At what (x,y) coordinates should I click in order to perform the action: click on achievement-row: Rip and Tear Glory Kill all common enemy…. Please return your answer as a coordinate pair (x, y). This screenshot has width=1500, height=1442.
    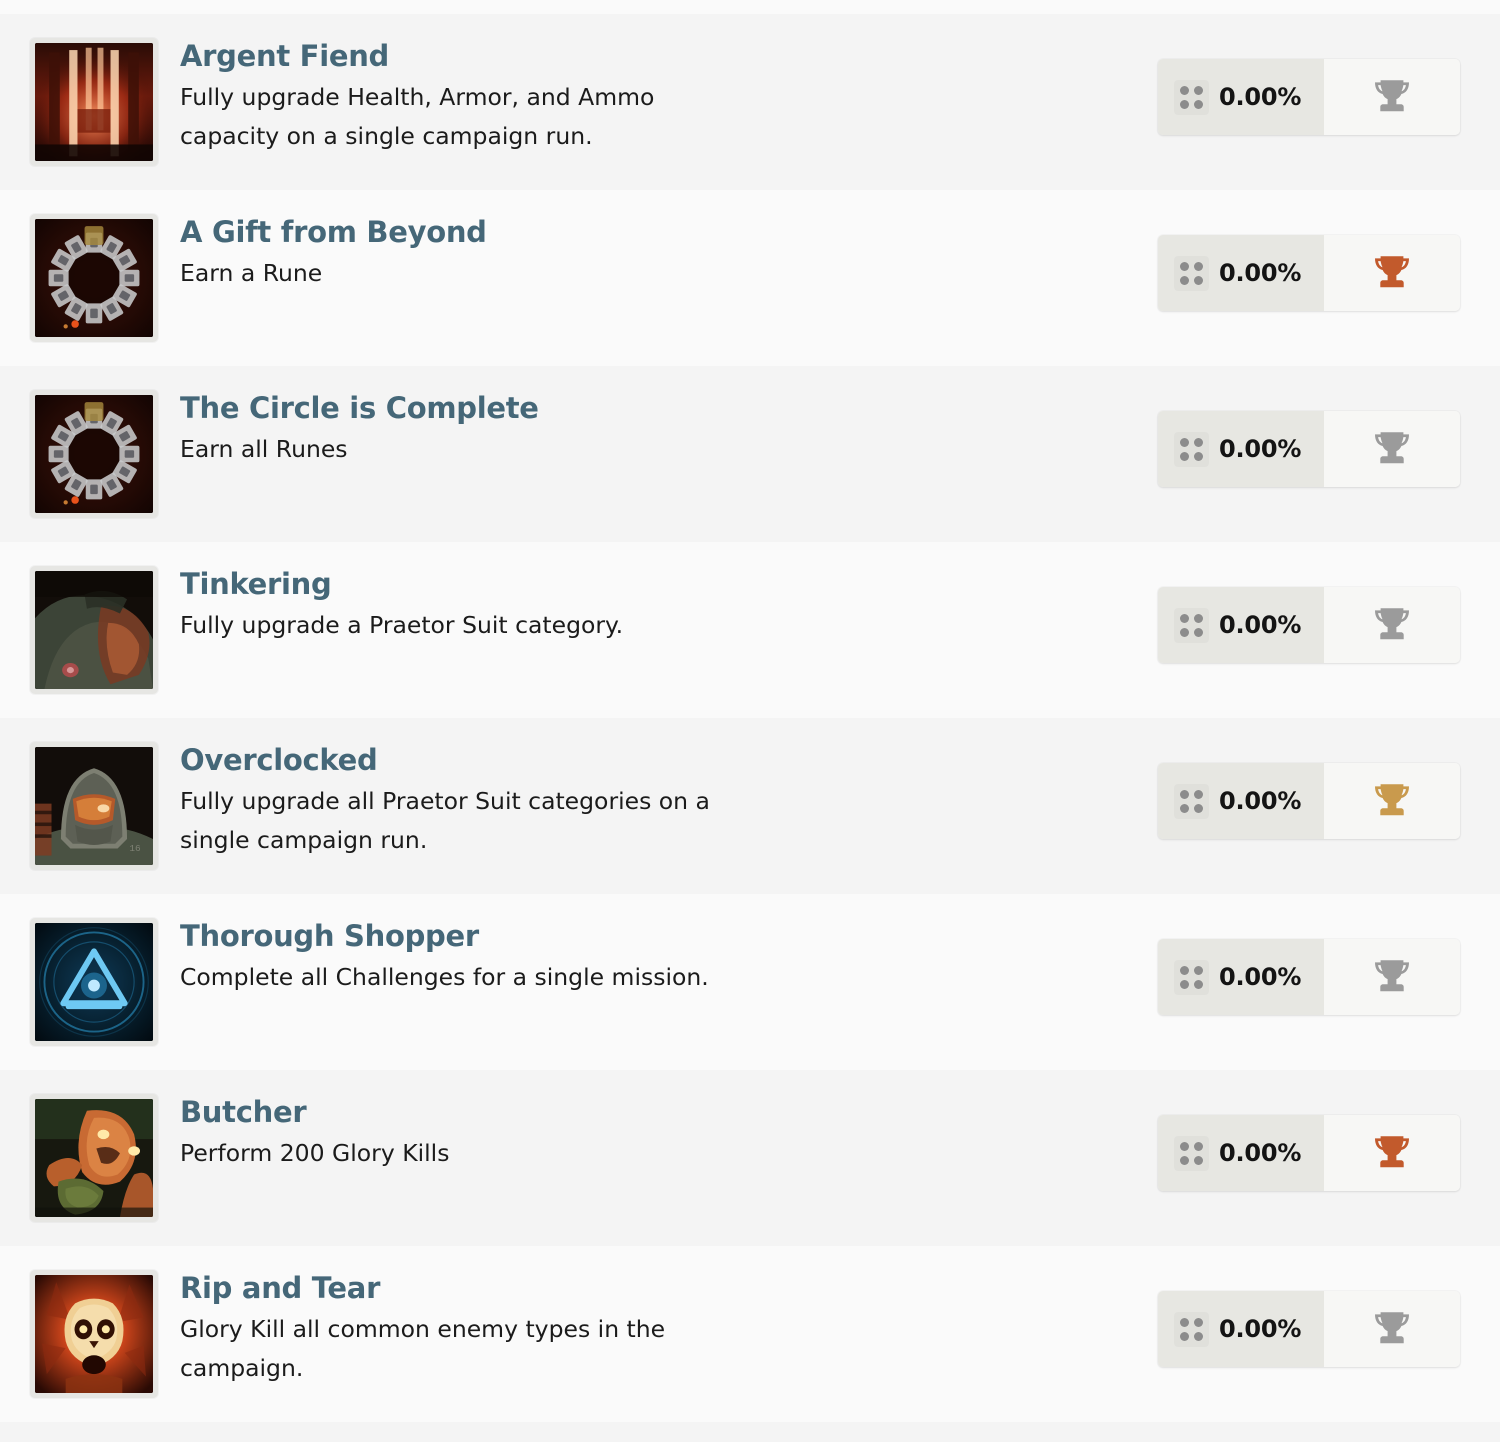
    Looking at the image, I should click on (750, 1334).